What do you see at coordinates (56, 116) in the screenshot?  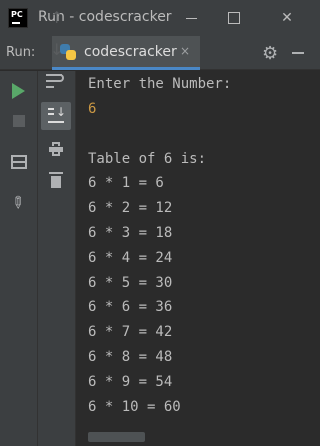 I see `scroll-to-end-icon: ↓` at bounding box center [56, 116].